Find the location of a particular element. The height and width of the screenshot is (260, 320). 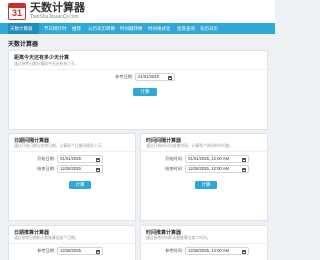

nav-item-lunar-converter: 公历农历转换 is located at coordinates (101, 28).